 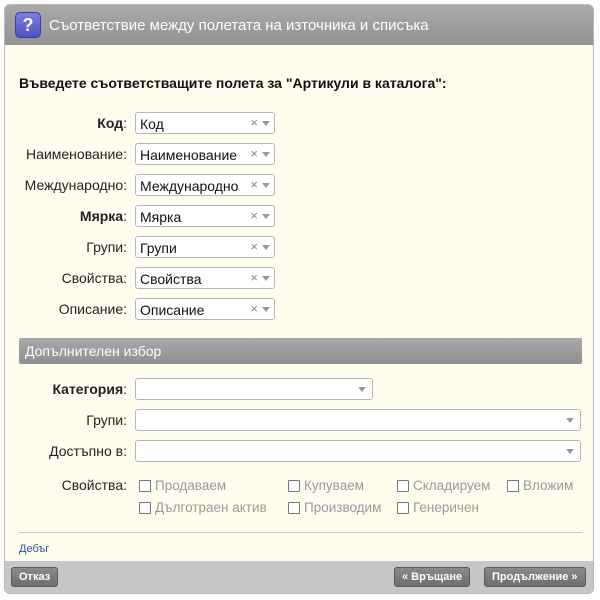 What do you see at coordinates (540, 485) in the screenshot?
I see `checkbox-consumable: Вложим` at bounding box center [540, 485].